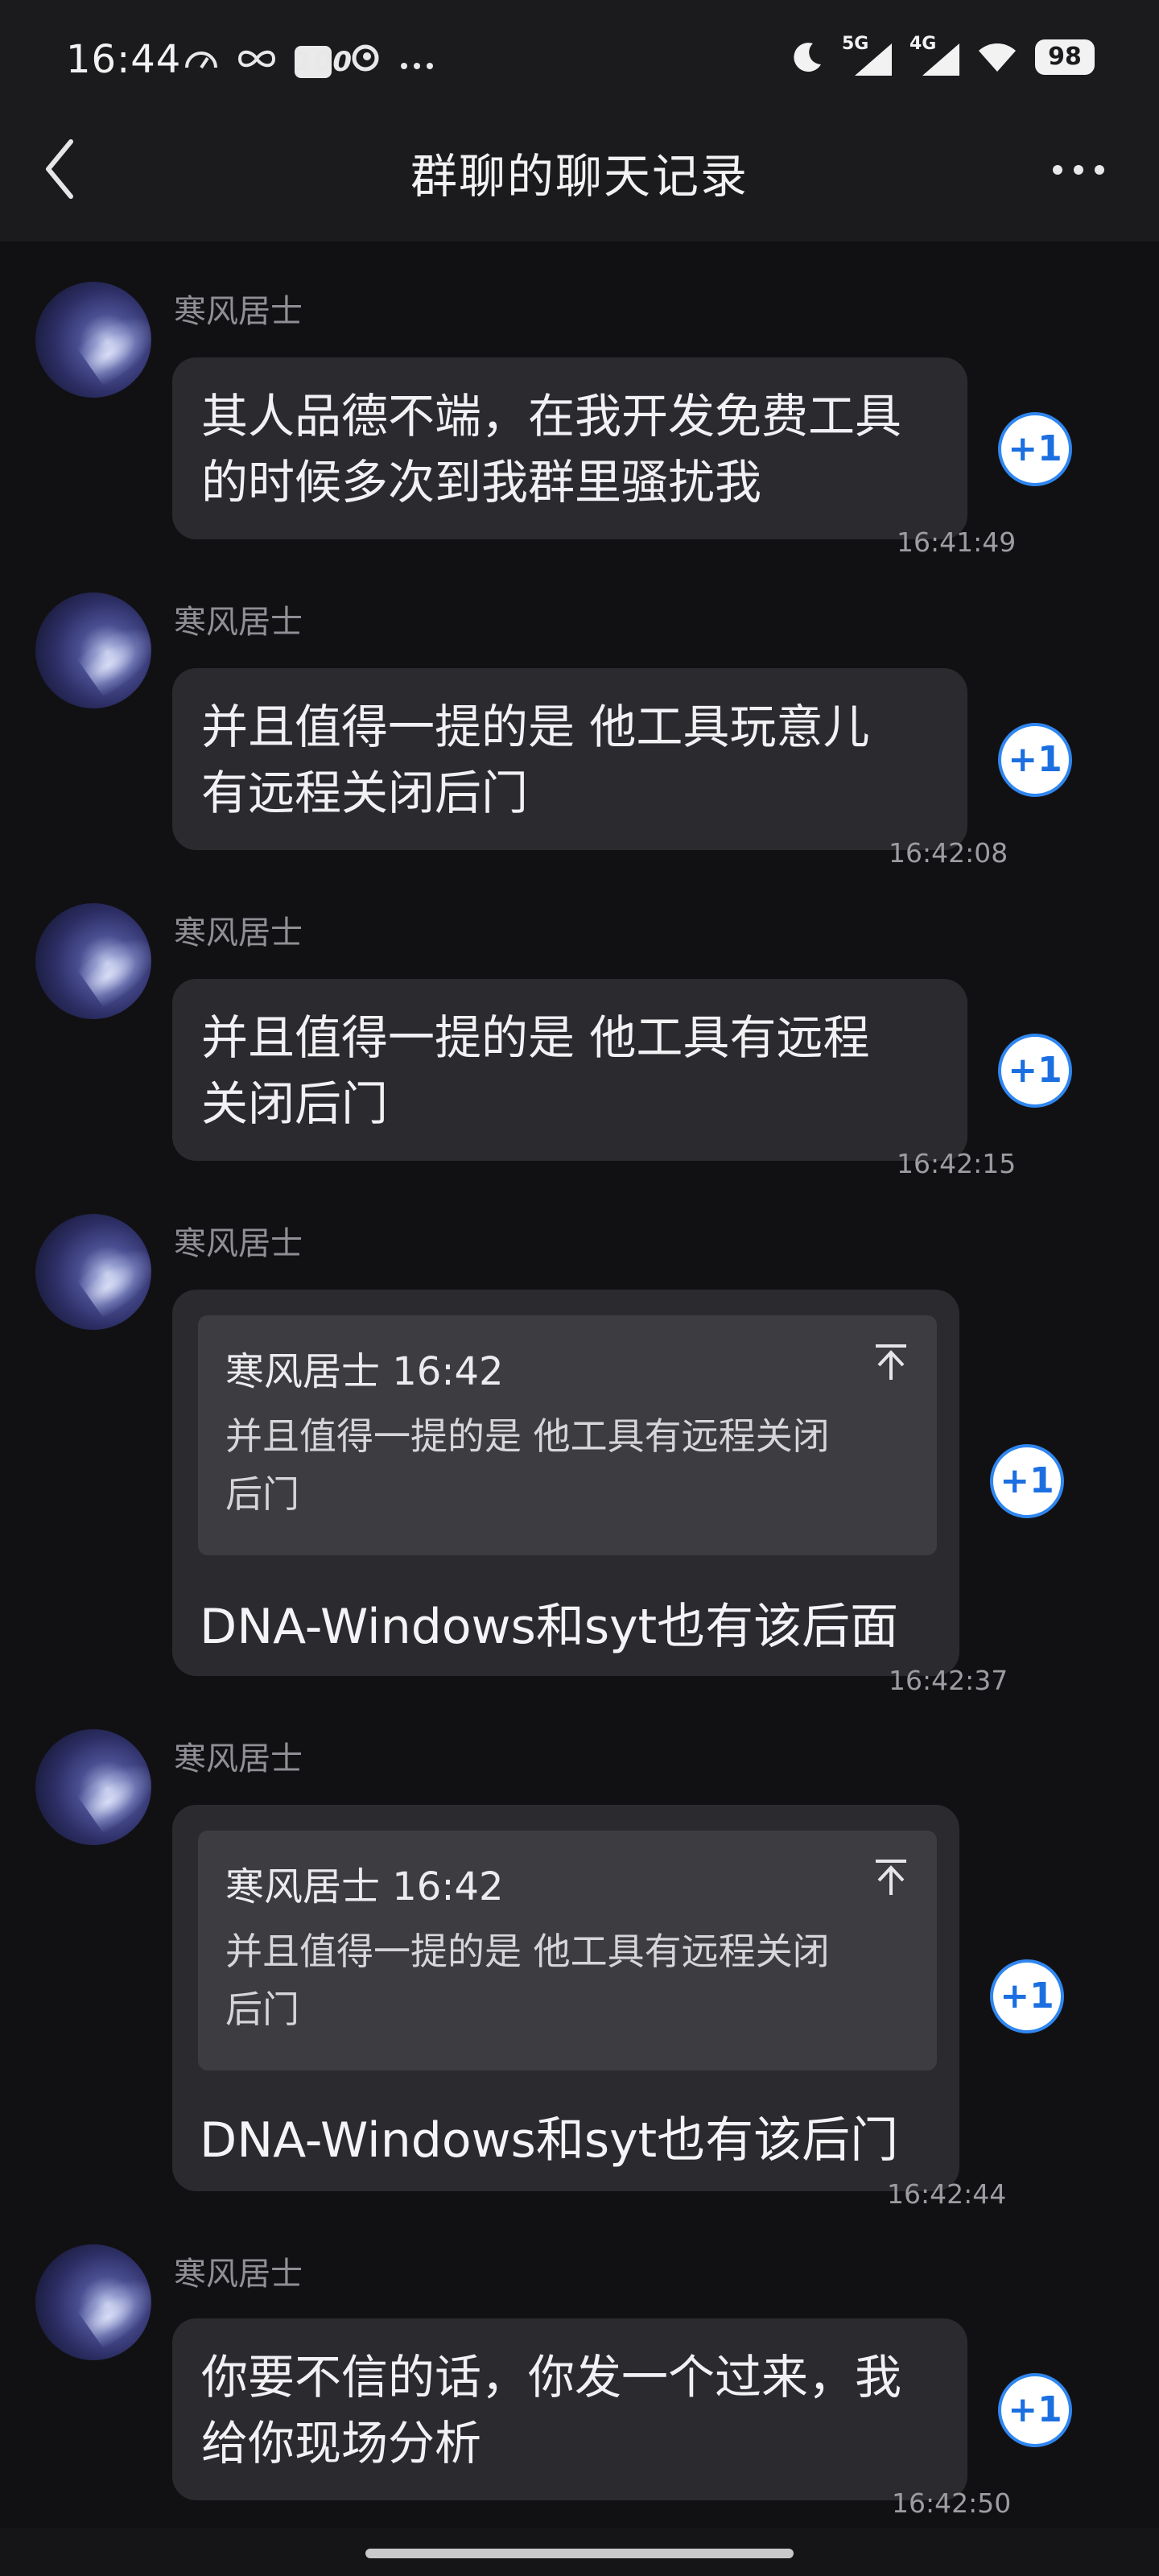 The image size is (1159, 2576). I want to click on more-dots-icon, so click(417, 62).